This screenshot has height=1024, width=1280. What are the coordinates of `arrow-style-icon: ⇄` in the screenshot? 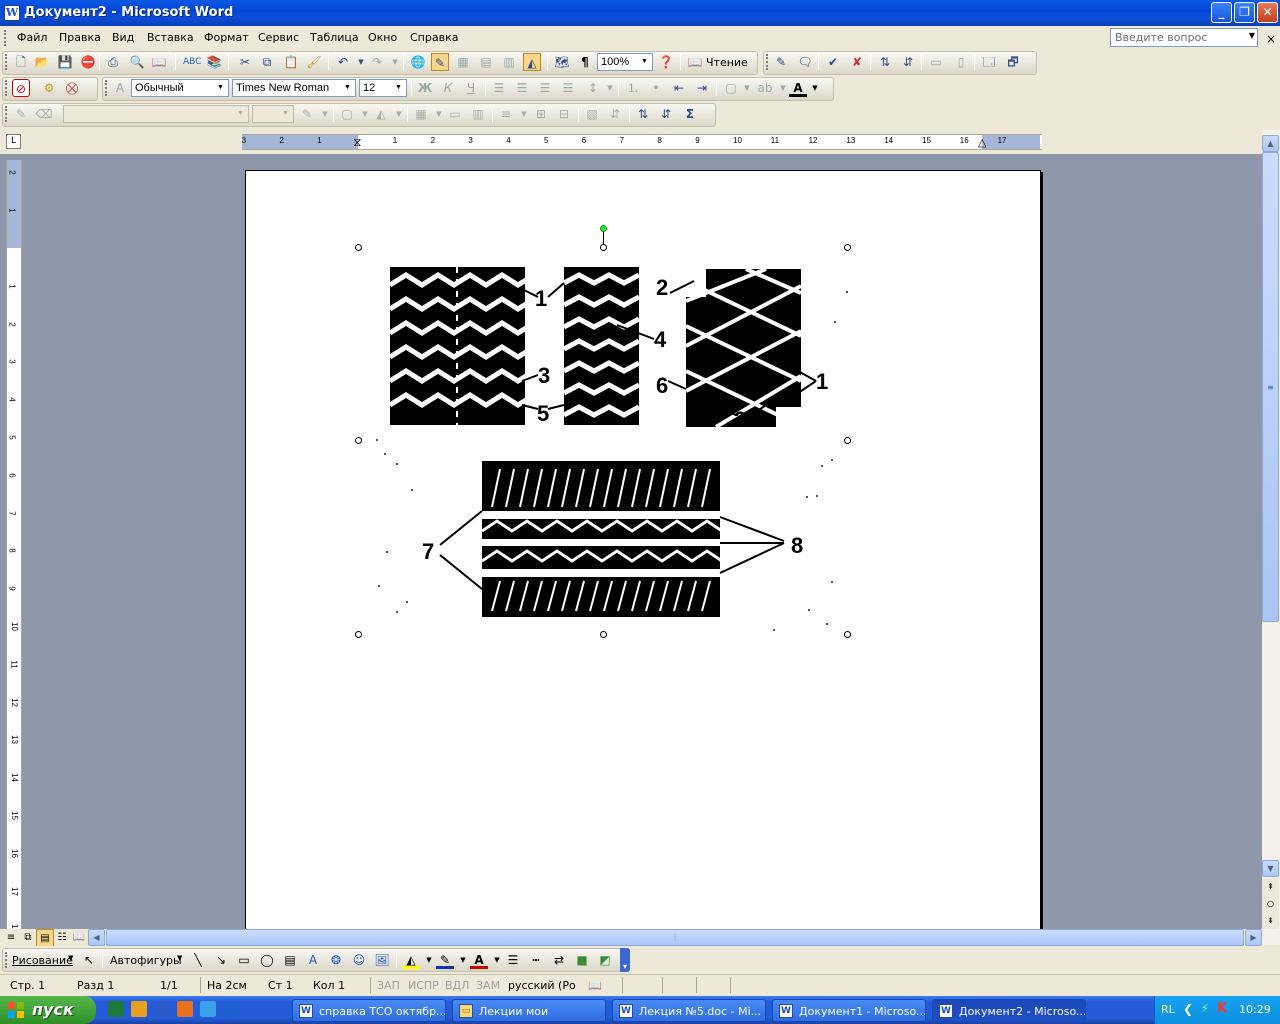 It's located at (559, 960).